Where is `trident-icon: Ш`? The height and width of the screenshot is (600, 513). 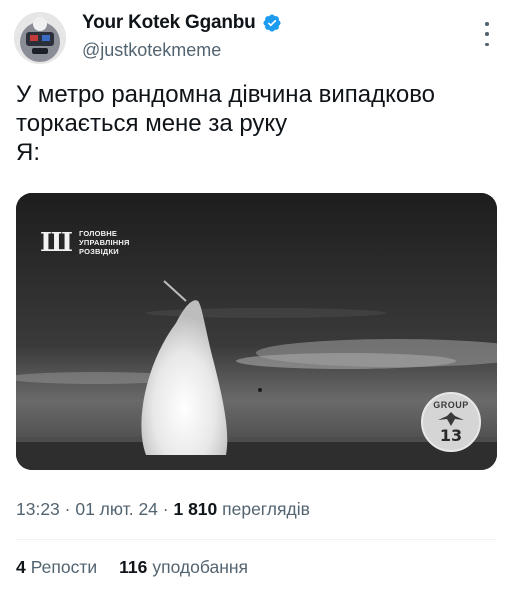
trident-icon: Ш is located at coordinates (56, 242).